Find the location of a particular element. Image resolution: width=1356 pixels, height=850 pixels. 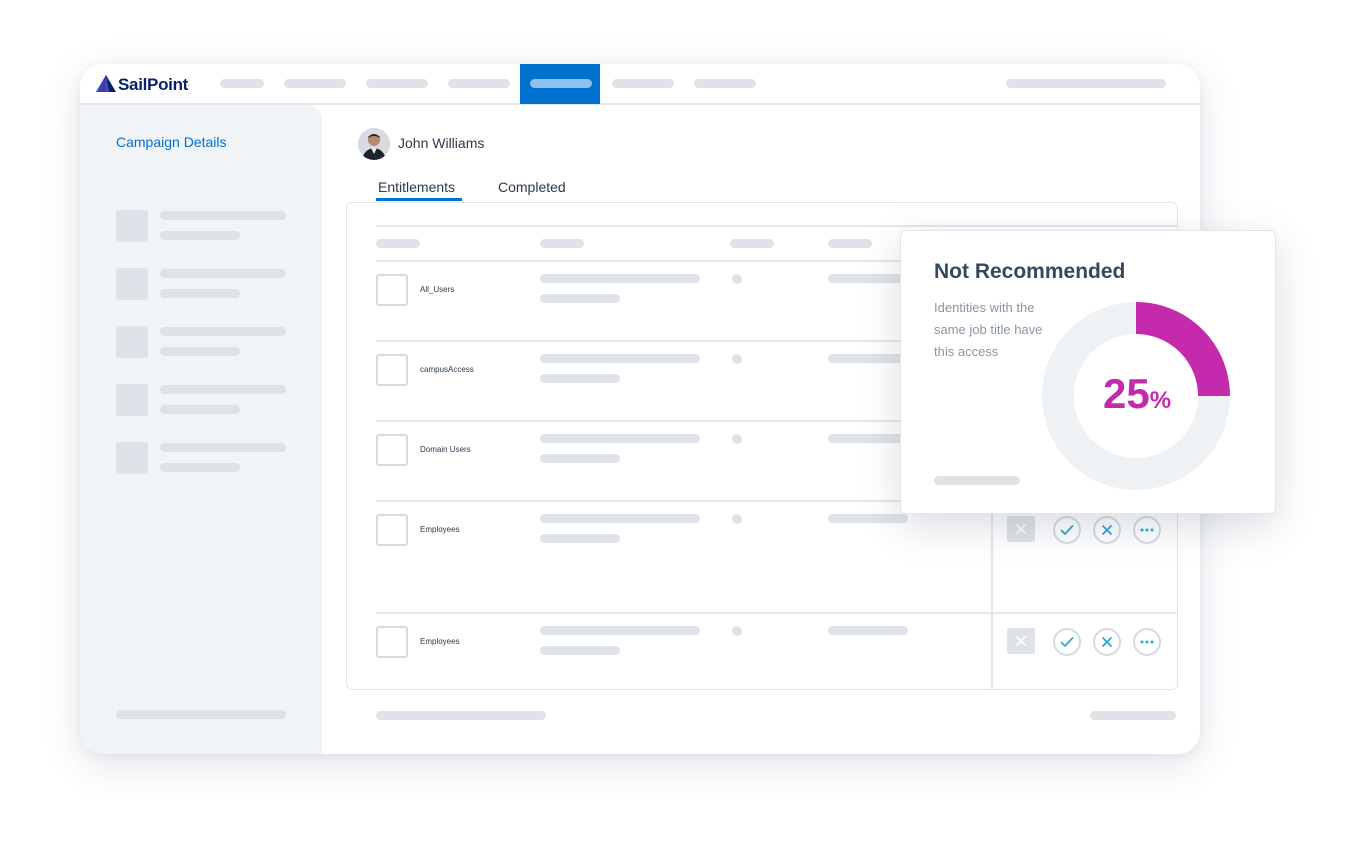

entitlement-name: All_Users is located at coordinates (437, 289).